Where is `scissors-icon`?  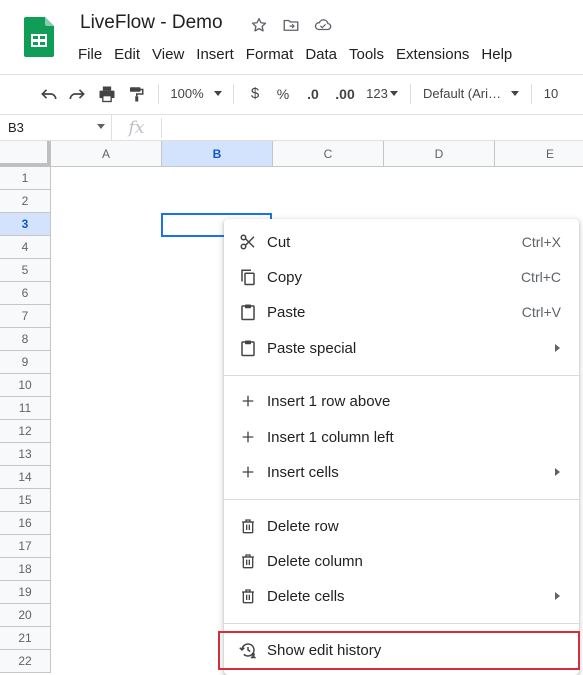
scissors-icon is located at coordinates (248, 242).